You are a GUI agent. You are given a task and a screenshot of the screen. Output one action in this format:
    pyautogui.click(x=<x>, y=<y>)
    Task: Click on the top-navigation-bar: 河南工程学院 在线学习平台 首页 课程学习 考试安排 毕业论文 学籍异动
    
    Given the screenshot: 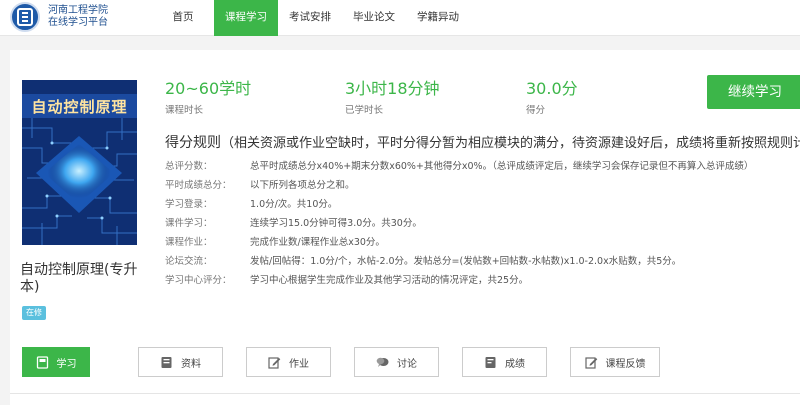 What is the action you would take?
    pyautogui.click(x=400, y=18)
    